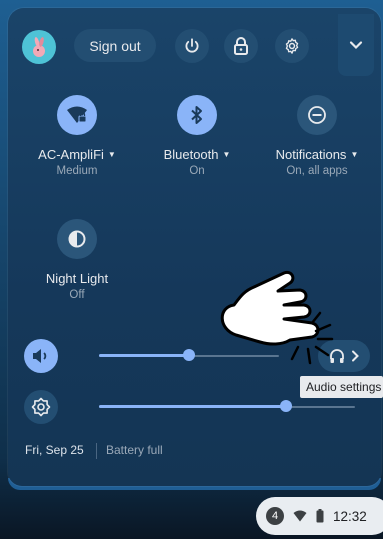  I want to click on volume-slider-thumb, so click(189, 355).